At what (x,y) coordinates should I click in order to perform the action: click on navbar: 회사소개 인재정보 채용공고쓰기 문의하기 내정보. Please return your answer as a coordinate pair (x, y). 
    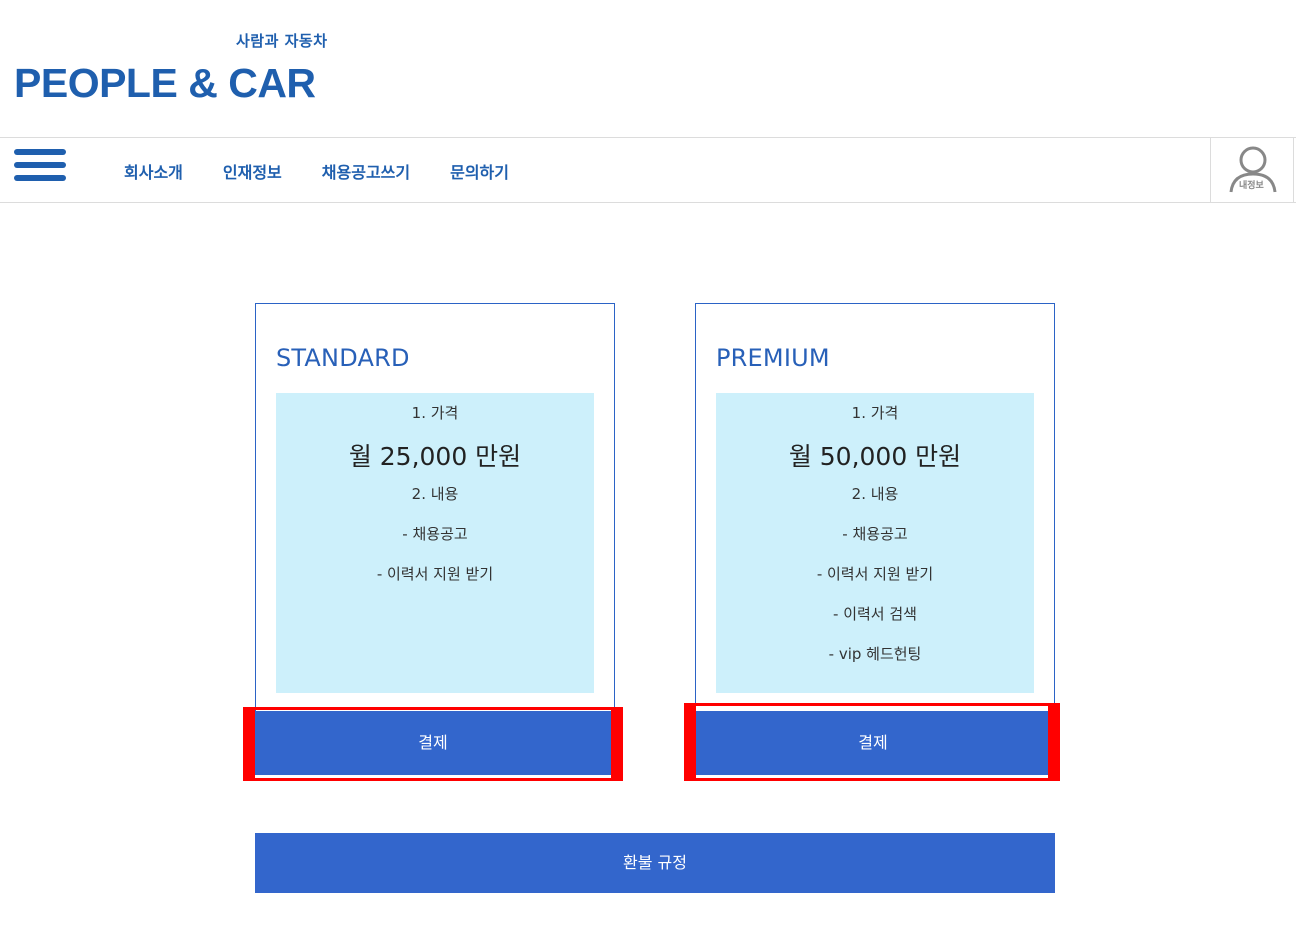
    Looking at the image, I should click on (648, 170).